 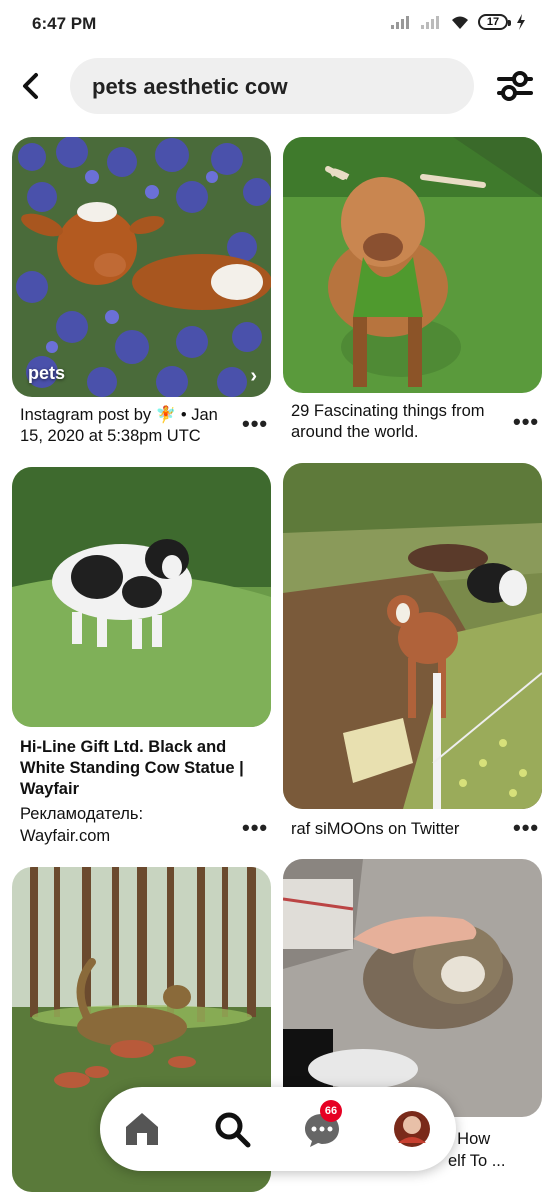 I want to click on calves-image, so click(x=412, y=636).